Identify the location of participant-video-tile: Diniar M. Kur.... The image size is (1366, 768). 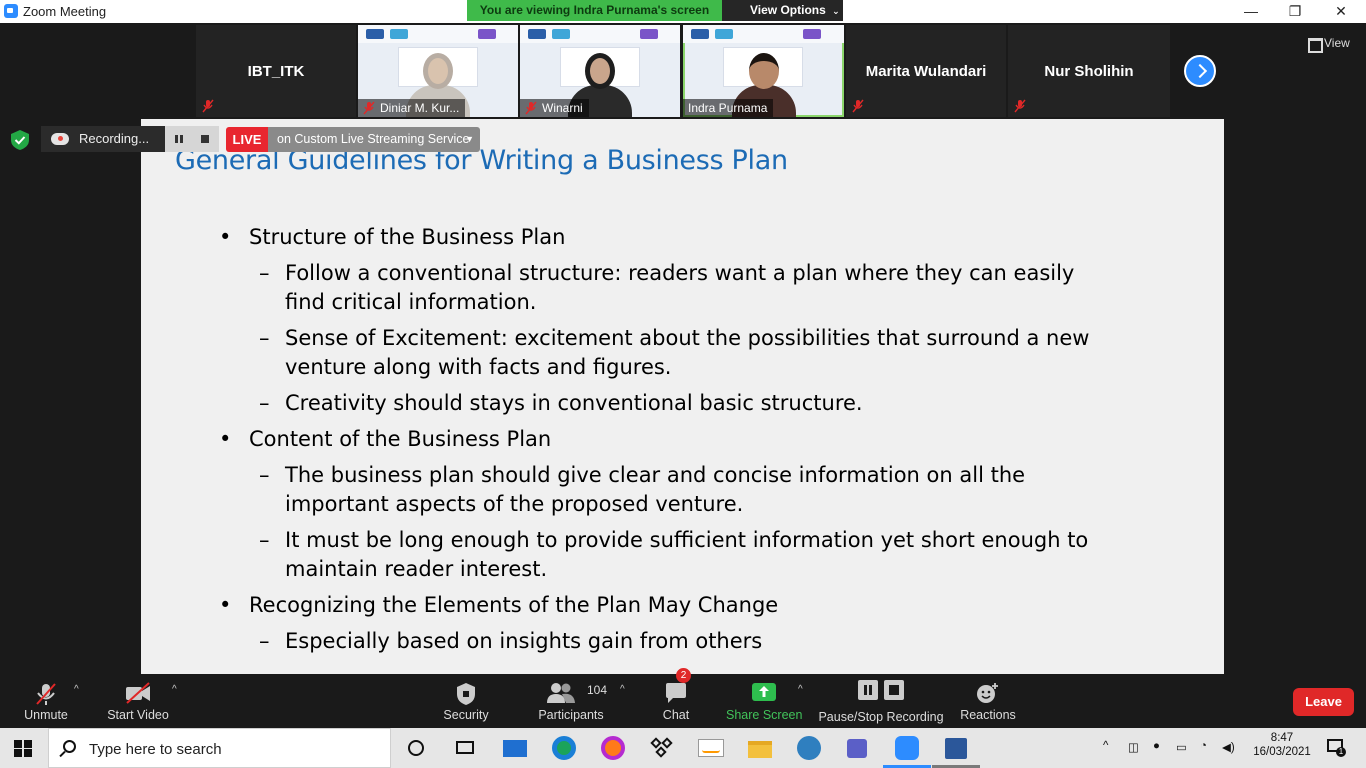
(438, 71).